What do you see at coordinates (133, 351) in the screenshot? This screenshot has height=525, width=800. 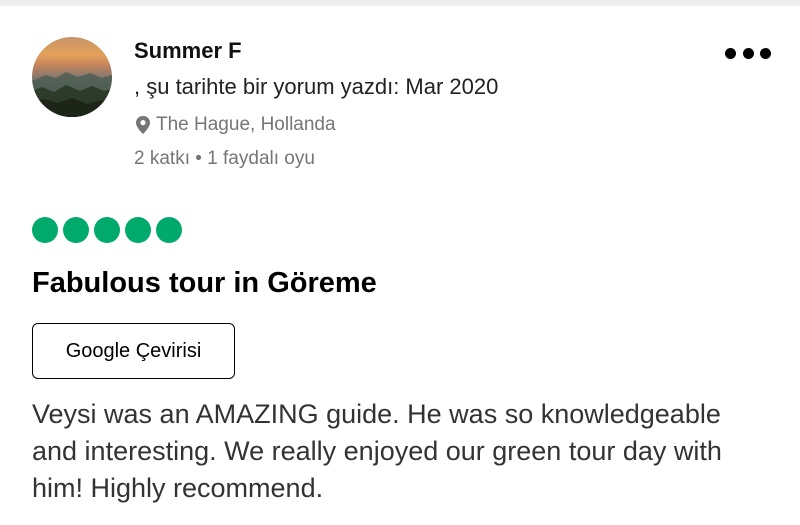 I see `google-translate-button: Google Çevirisi` at bounding box center [133, 351].